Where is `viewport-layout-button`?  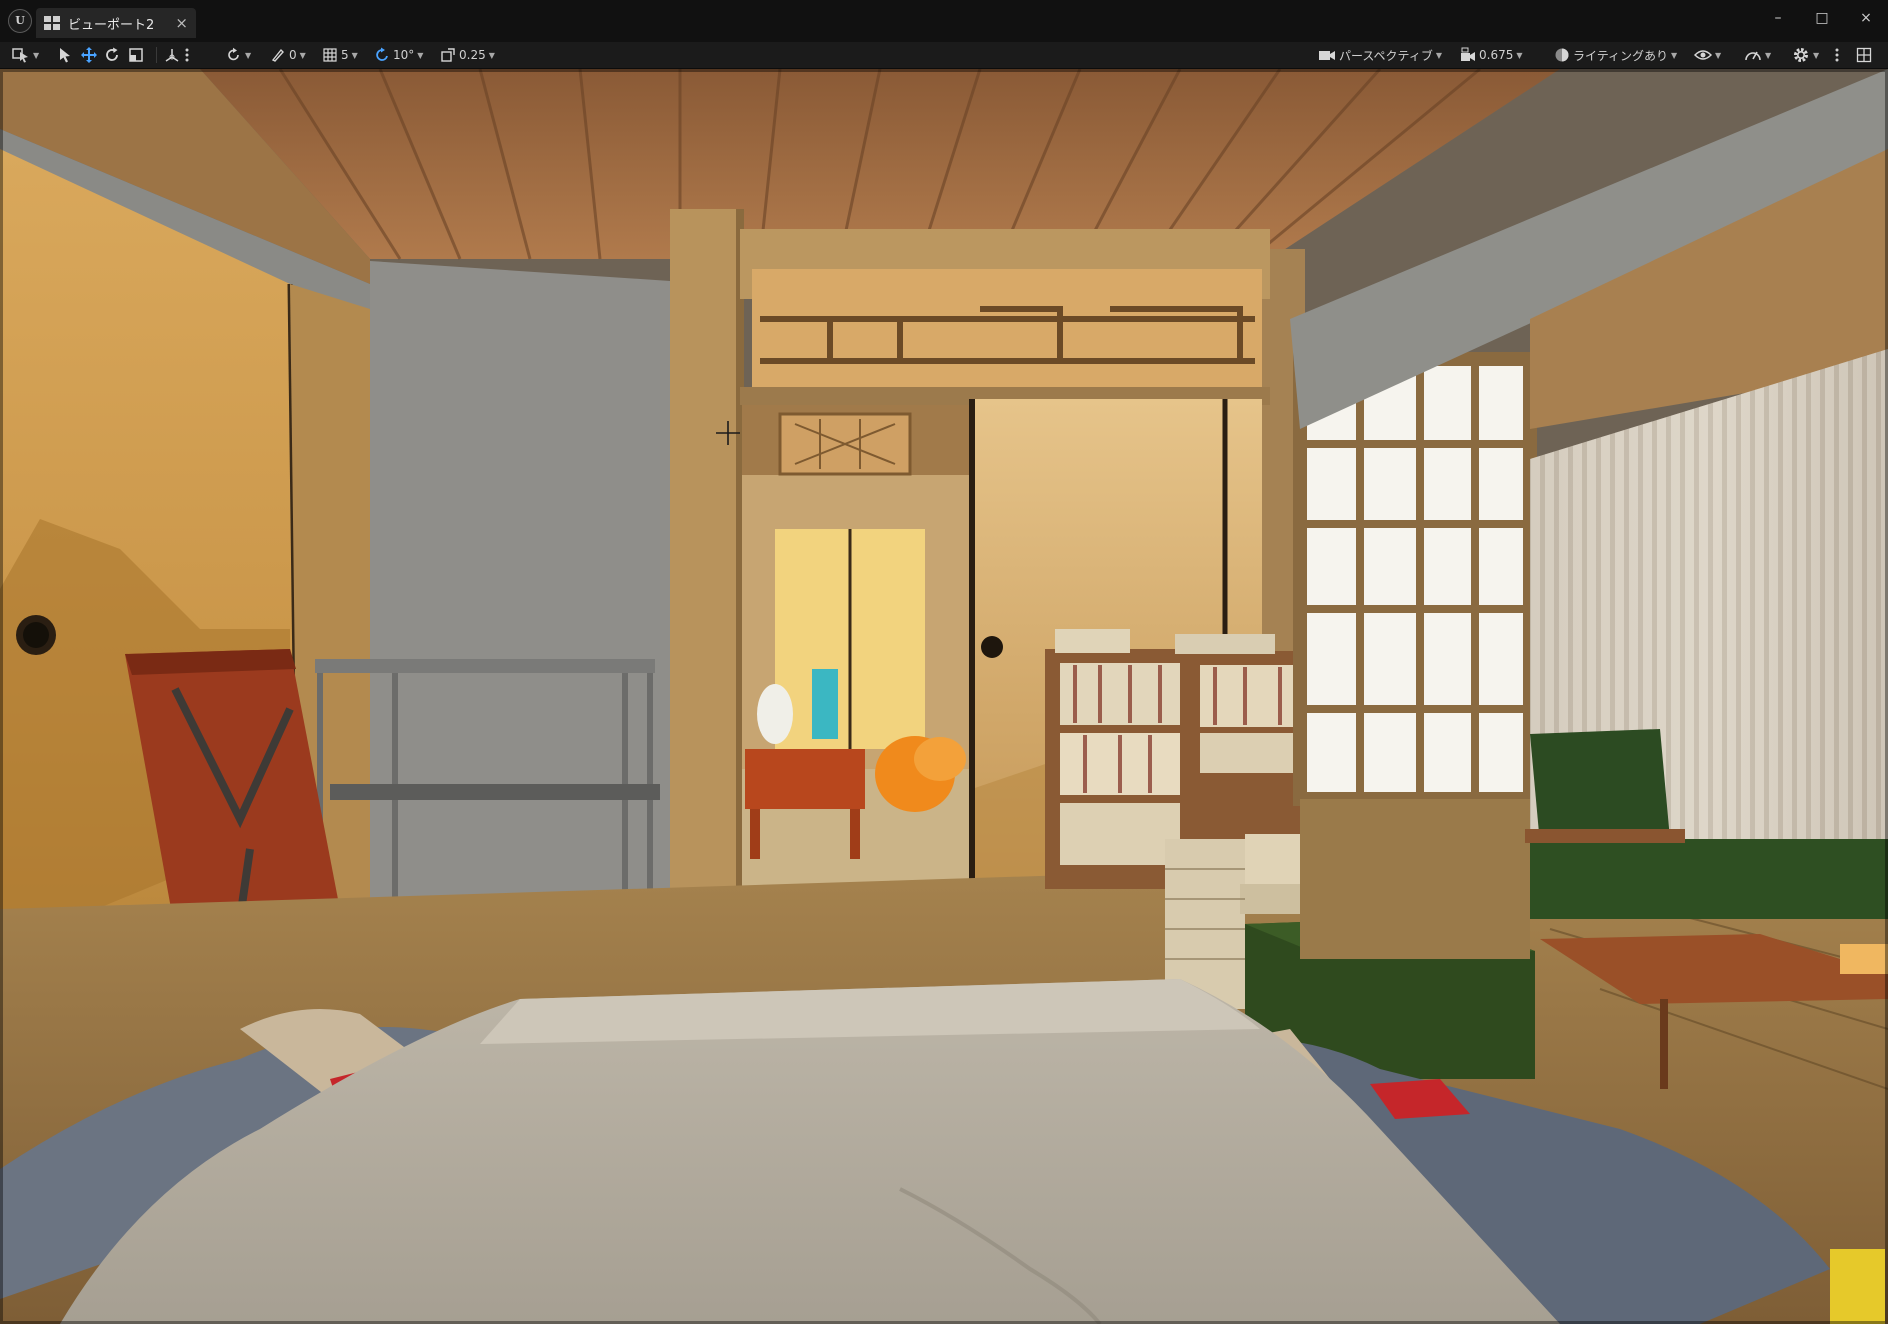
viewport-layout-button is located at coordinates (1864, 55).